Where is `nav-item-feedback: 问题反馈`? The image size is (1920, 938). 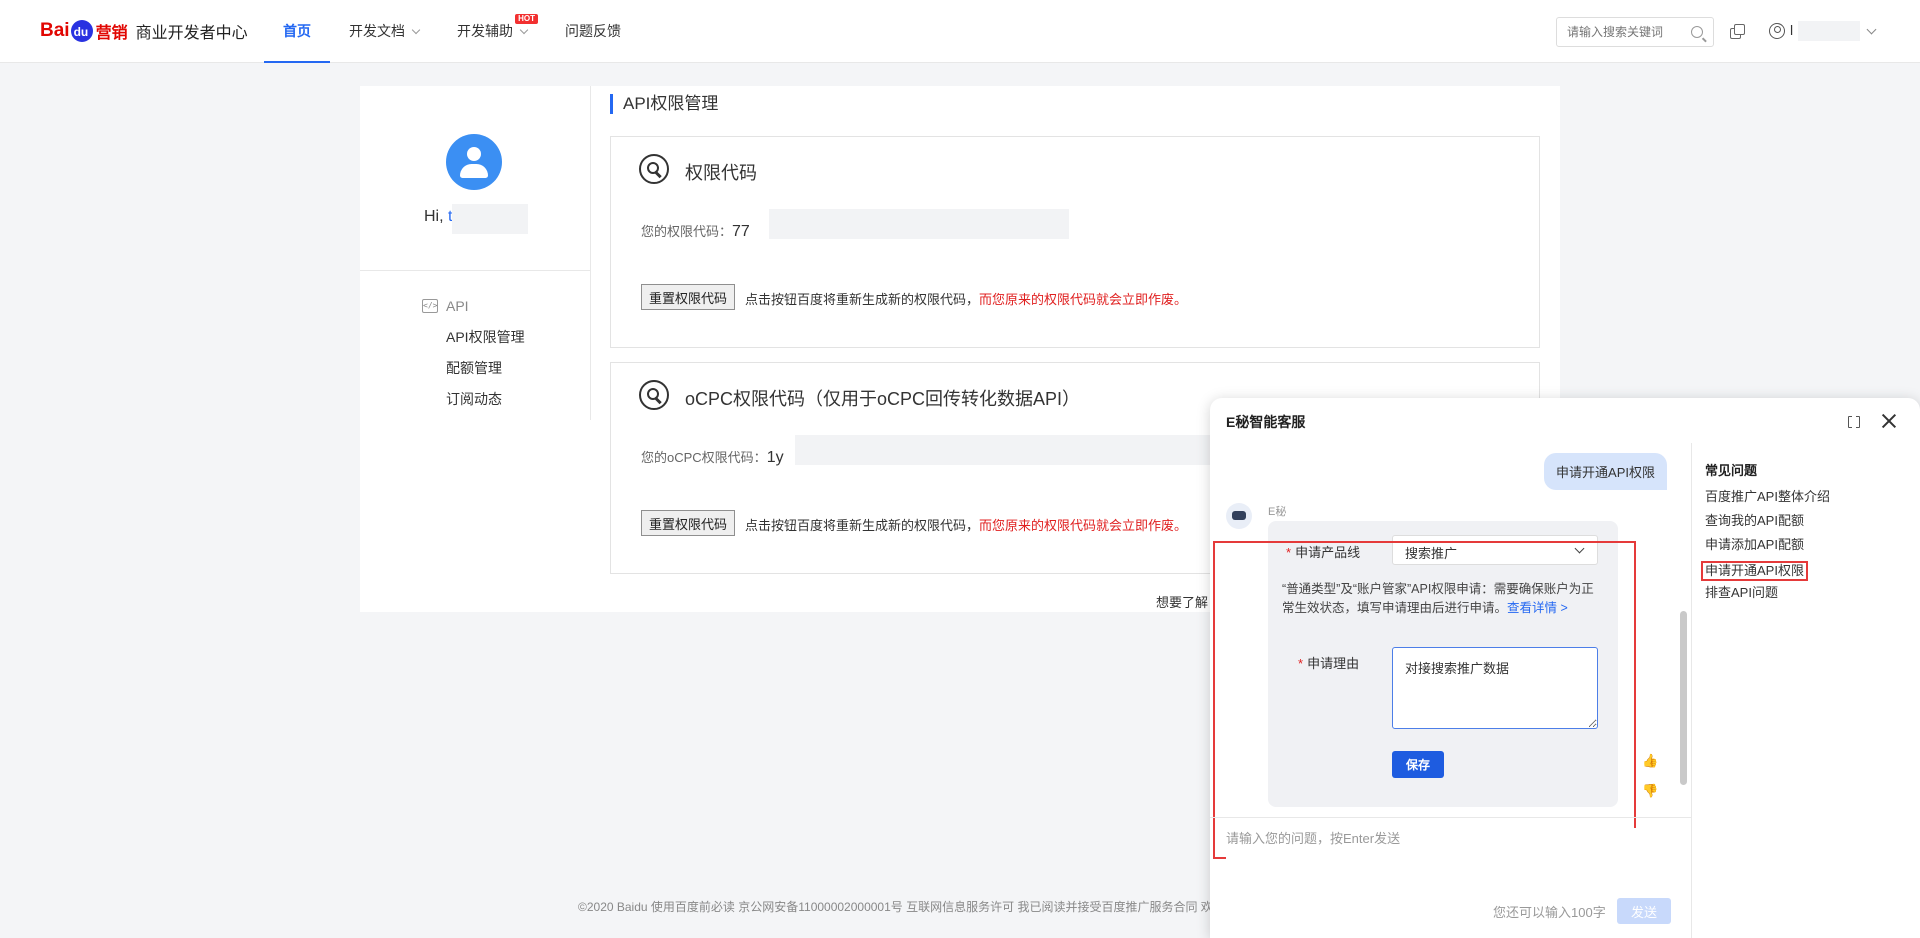
nav-item-feedback: 问题反馈 is located at coordinates (593, 31).